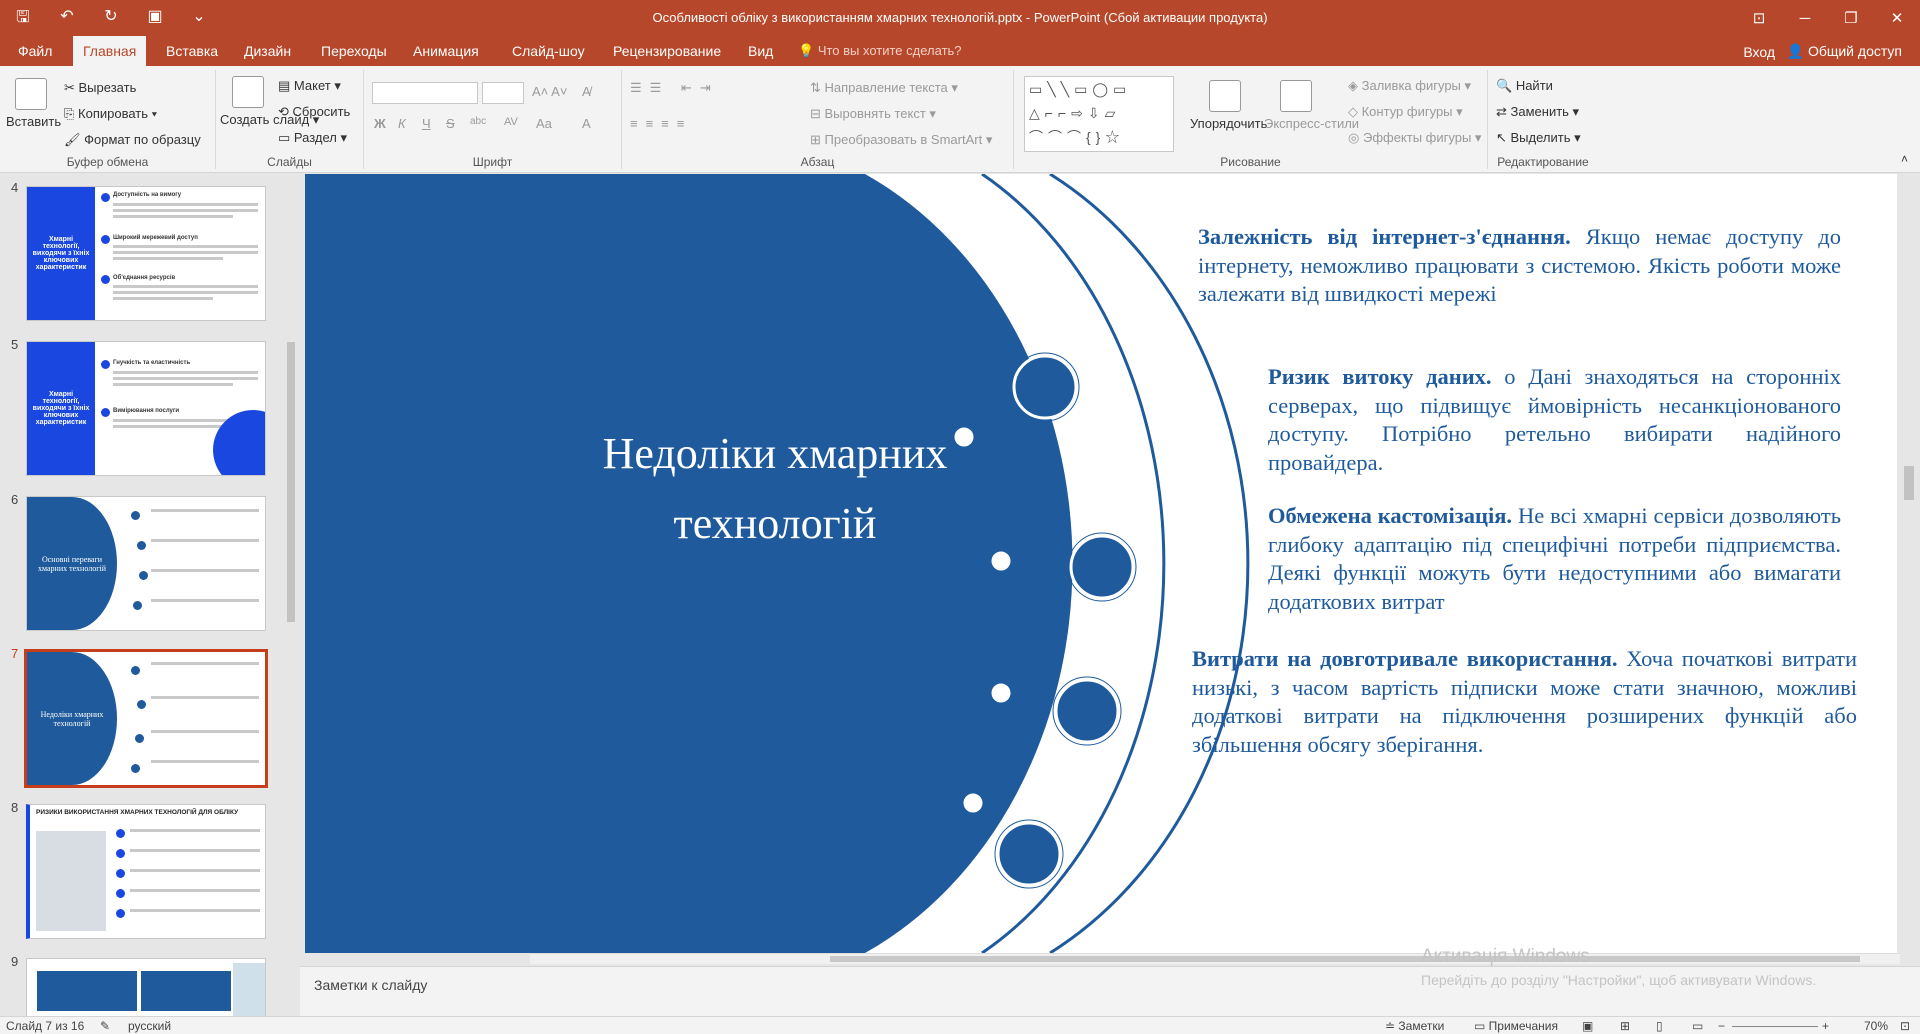  I want to click on tab-animations: Анимация, so click(446, 51).